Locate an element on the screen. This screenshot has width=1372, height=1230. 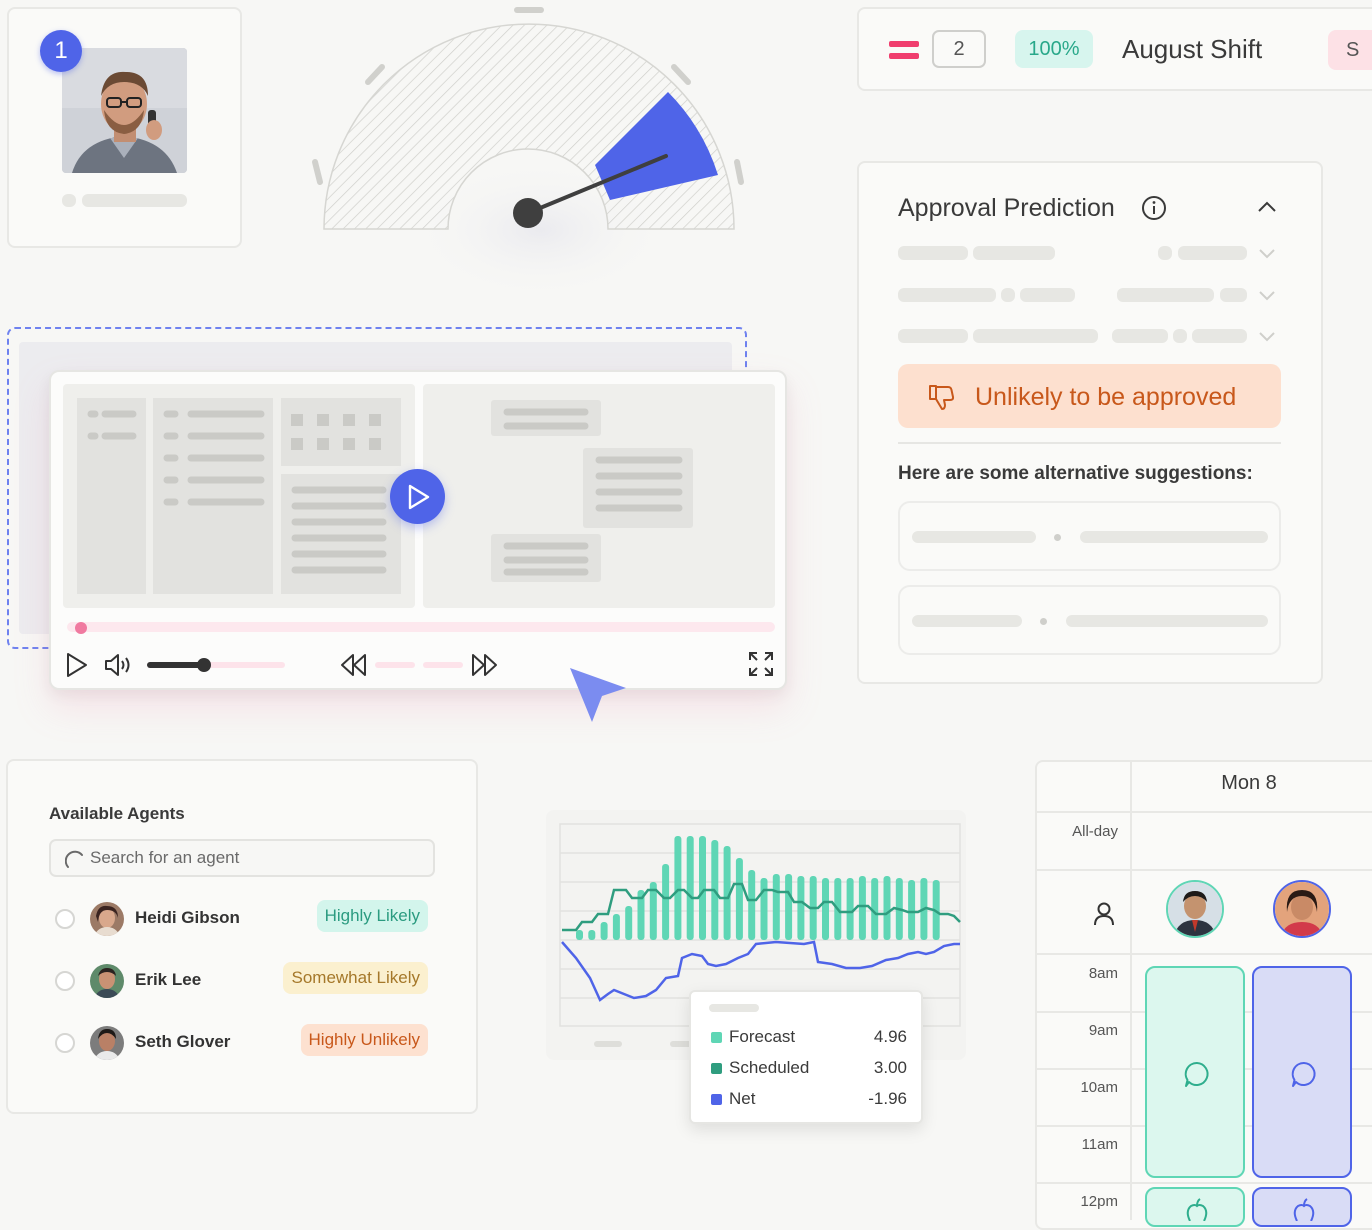
calendar-day-header: Mon 8 is located at coordinates (1249, 783).